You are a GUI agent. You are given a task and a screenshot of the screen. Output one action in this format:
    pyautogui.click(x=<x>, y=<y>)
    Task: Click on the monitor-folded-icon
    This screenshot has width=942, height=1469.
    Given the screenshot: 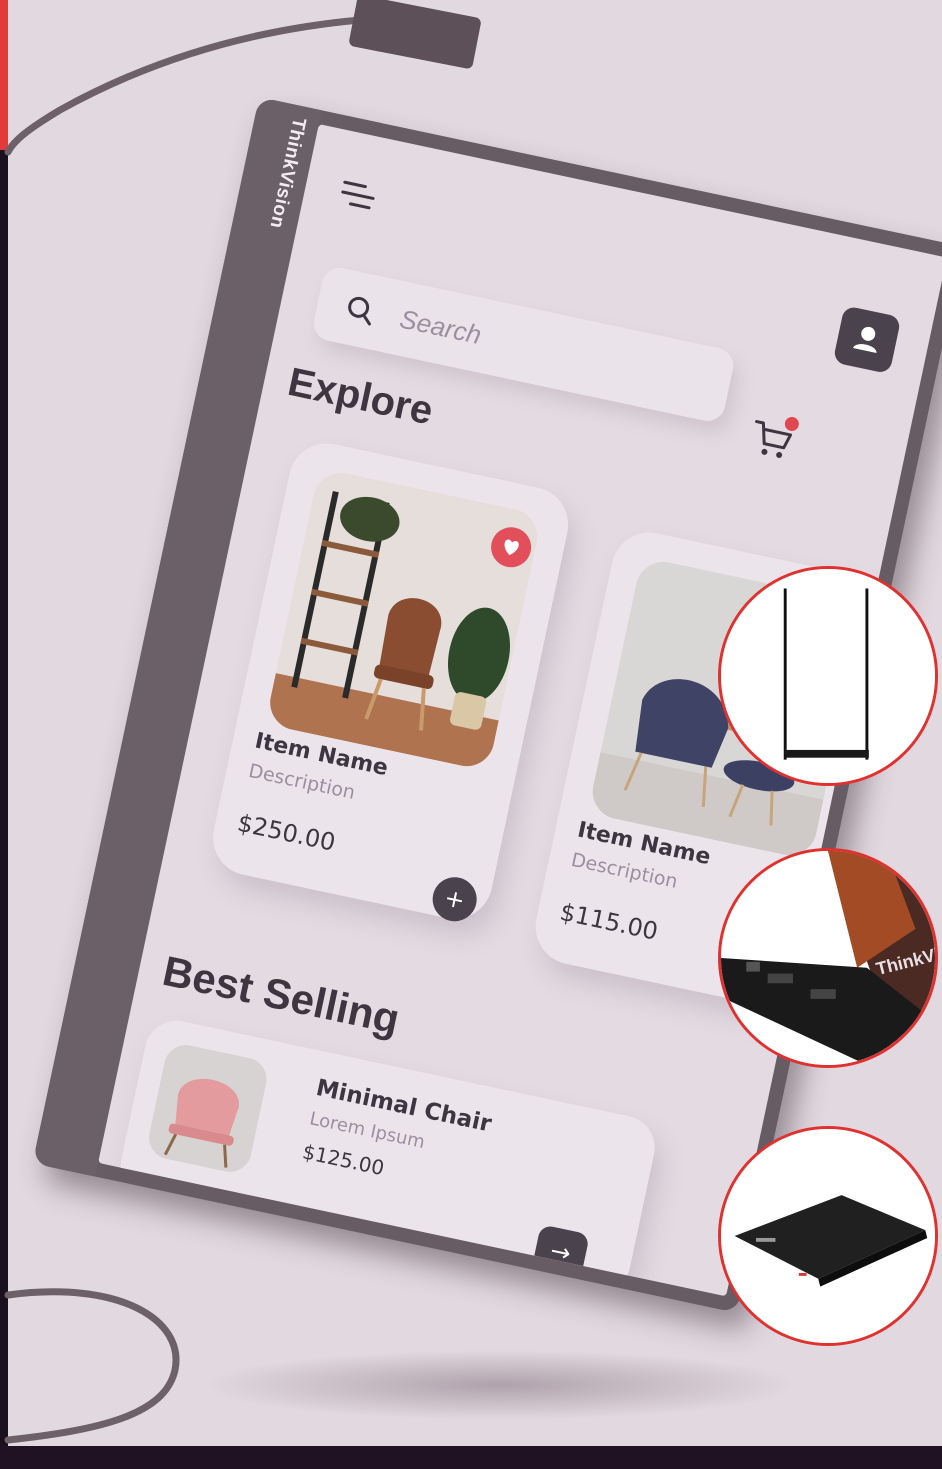 What is the action you would take?
    pyautogui.click(x=828, y=1236)
    